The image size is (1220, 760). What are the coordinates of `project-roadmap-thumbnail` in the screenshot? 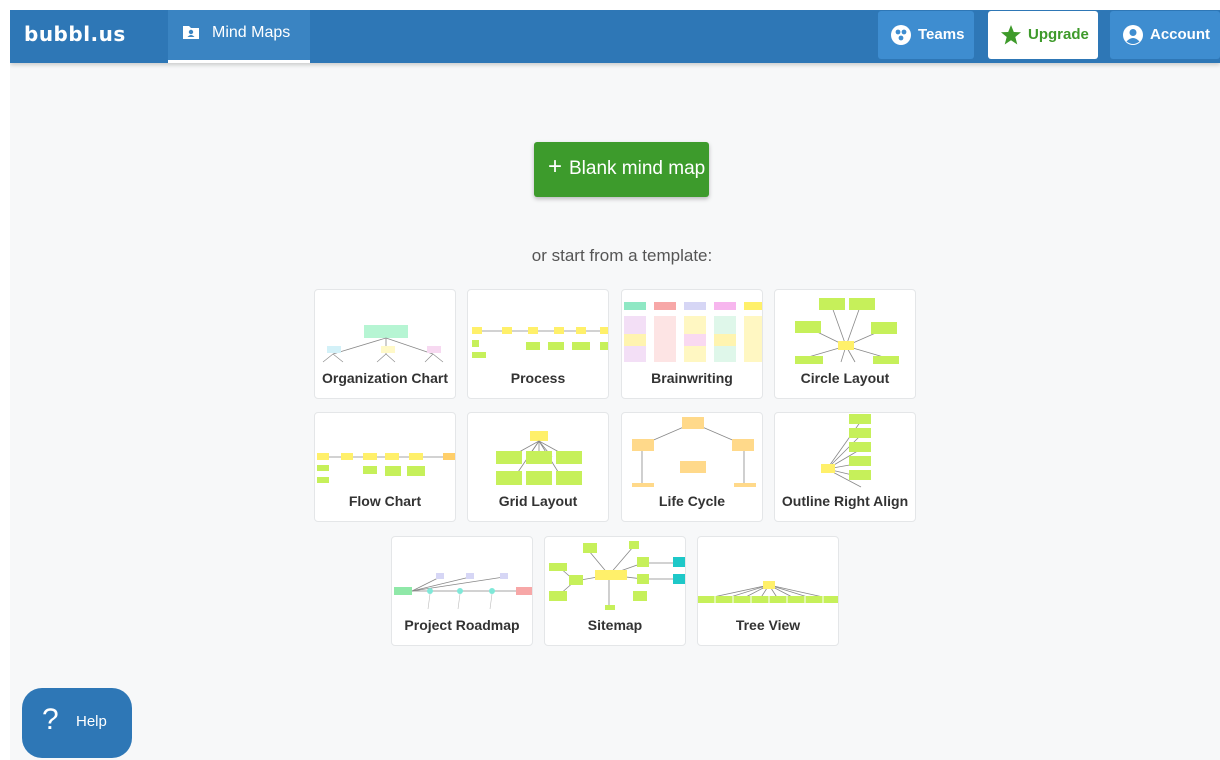 It's located at (463, 591).